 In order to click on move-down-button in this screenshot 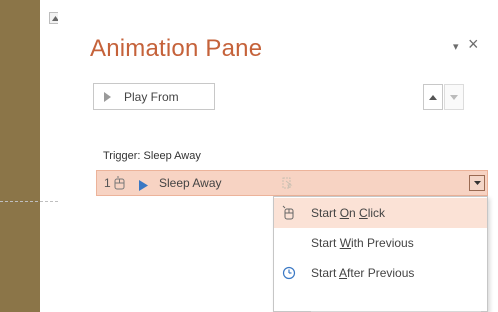, I will do `click(454, 97)`.